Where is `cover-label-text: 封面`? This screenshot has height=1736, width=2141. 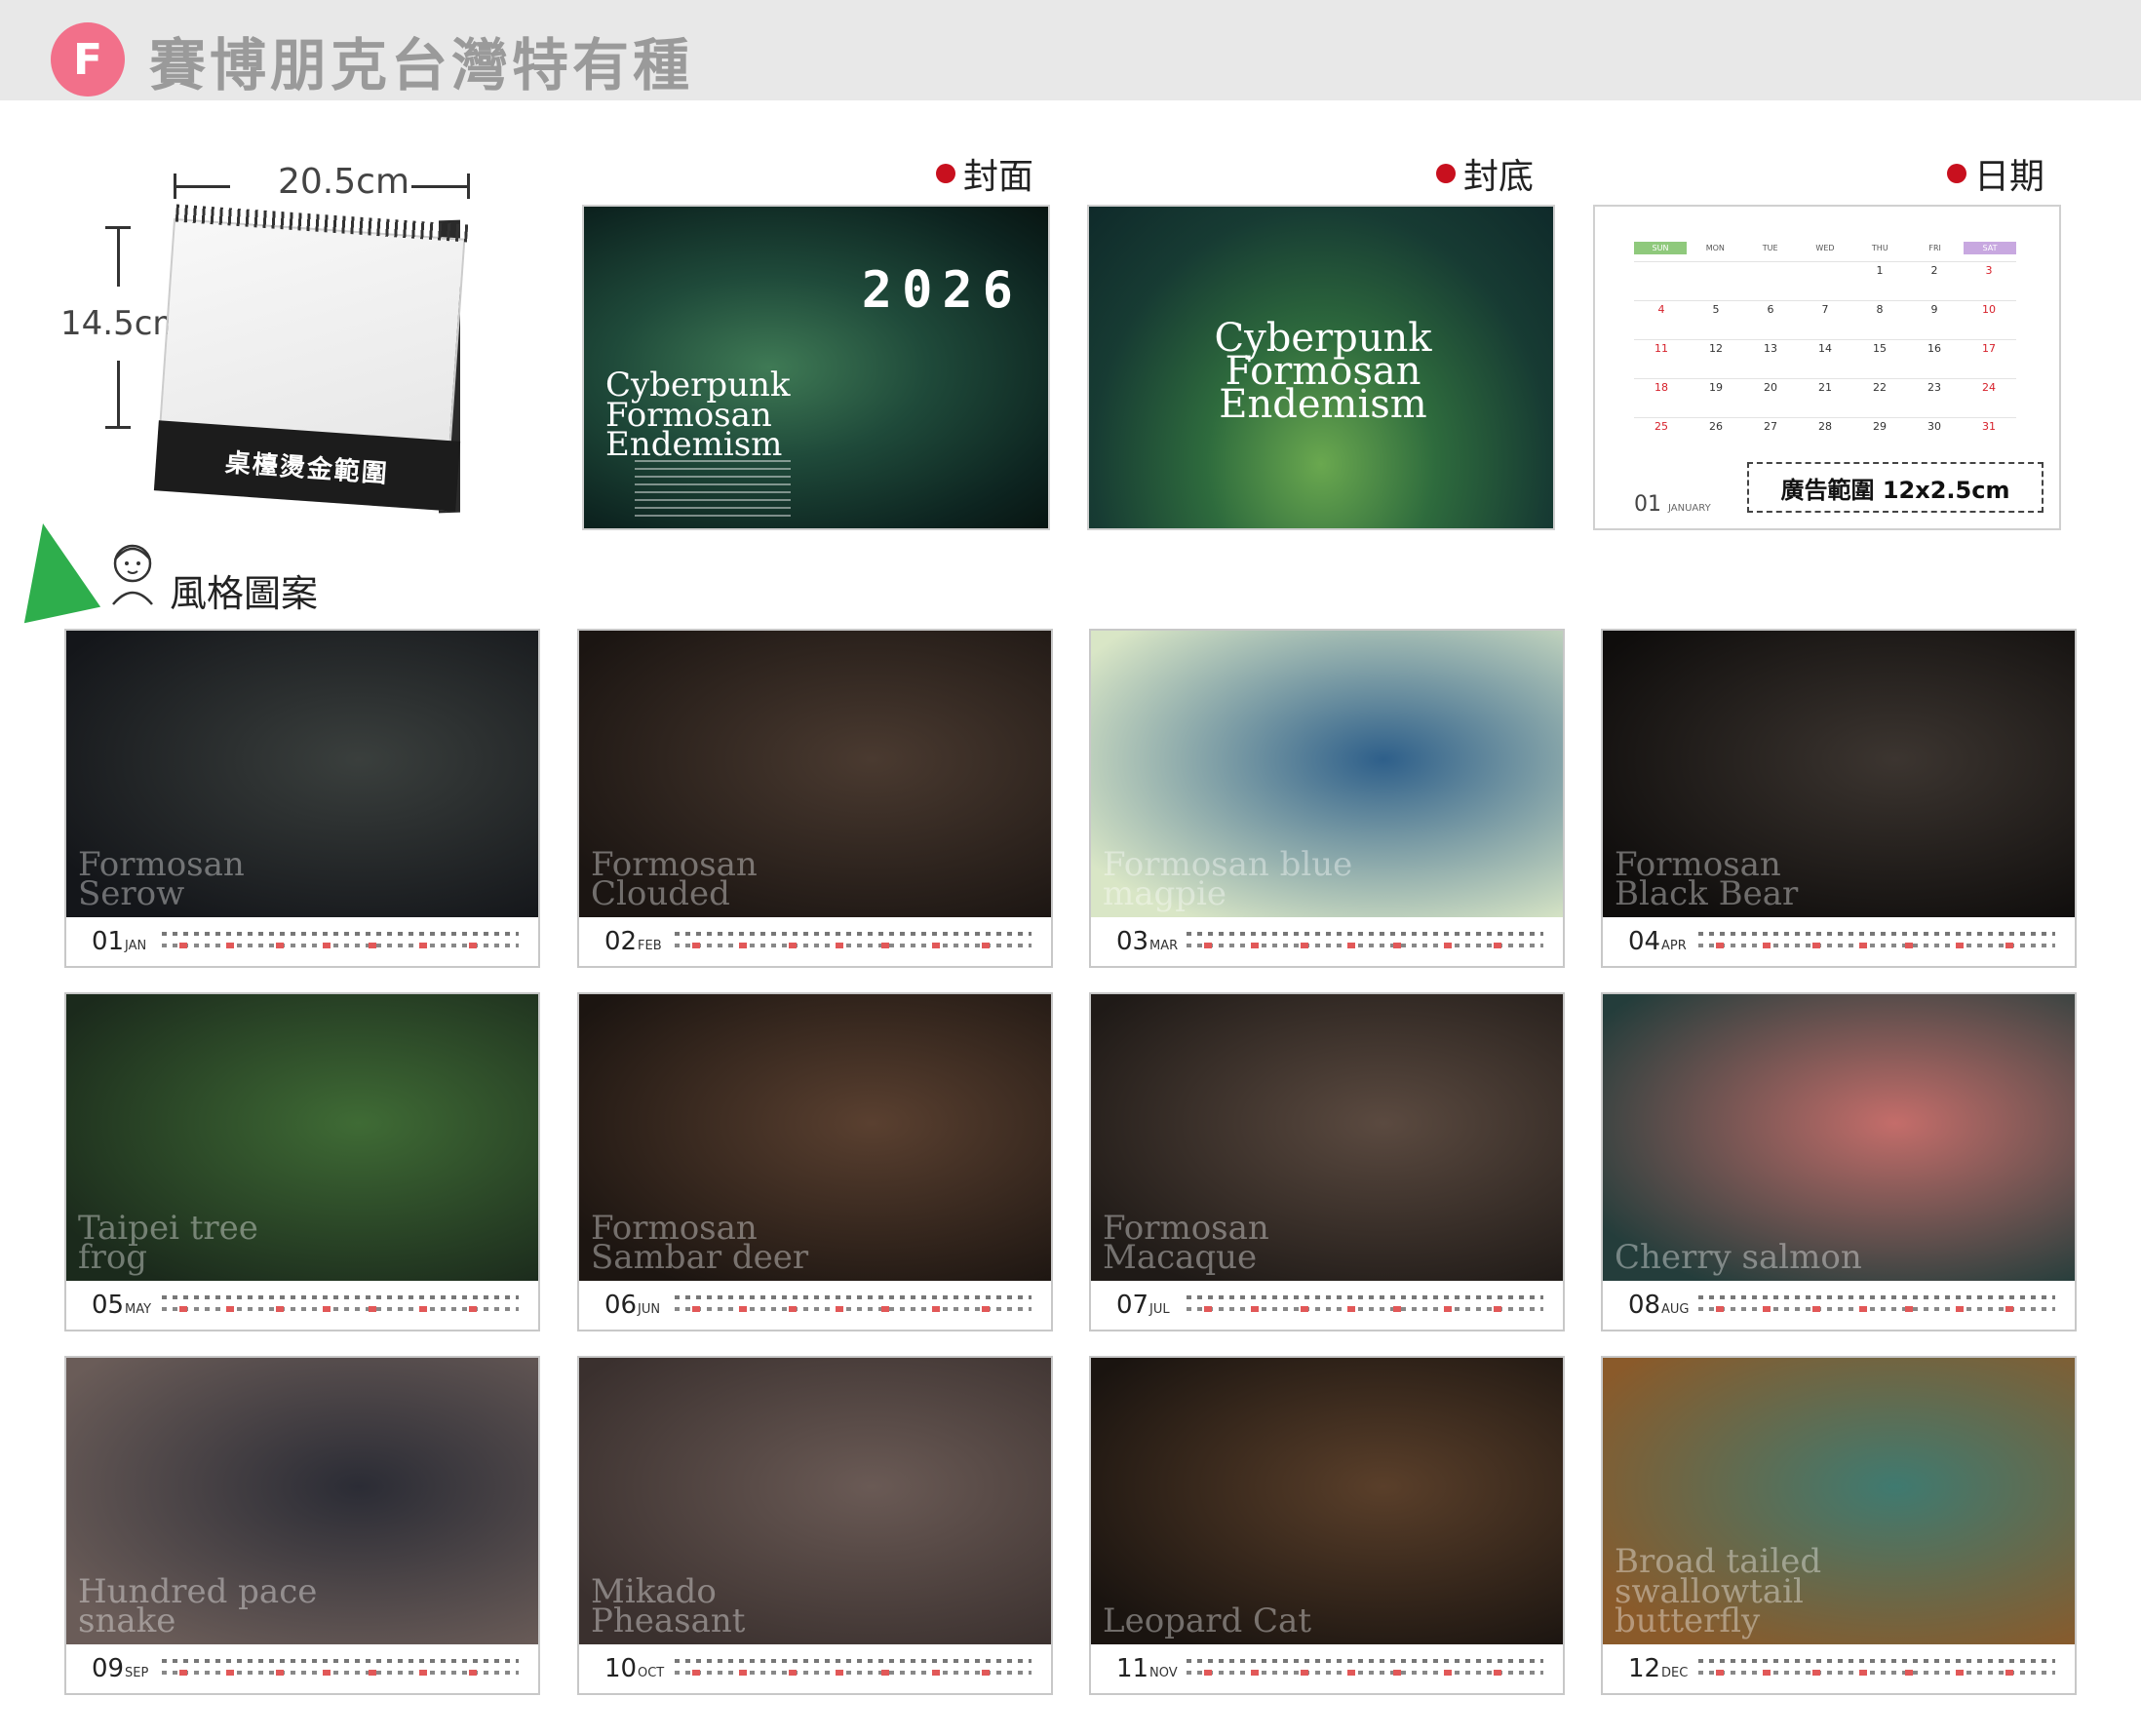
cover-label-text: 封面 is located at coordinates (998, 177).